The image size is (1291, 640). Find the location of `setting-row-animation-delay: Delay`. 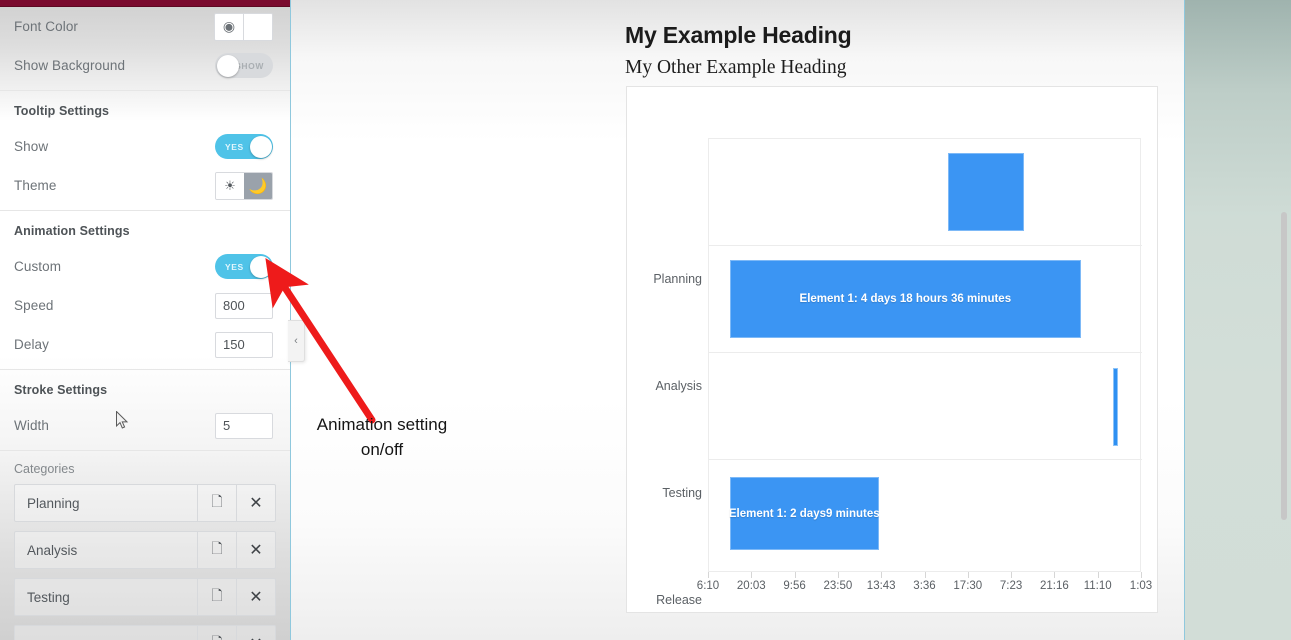

setting-row-animation-delay: Delay is located at coordinates (145, 344).